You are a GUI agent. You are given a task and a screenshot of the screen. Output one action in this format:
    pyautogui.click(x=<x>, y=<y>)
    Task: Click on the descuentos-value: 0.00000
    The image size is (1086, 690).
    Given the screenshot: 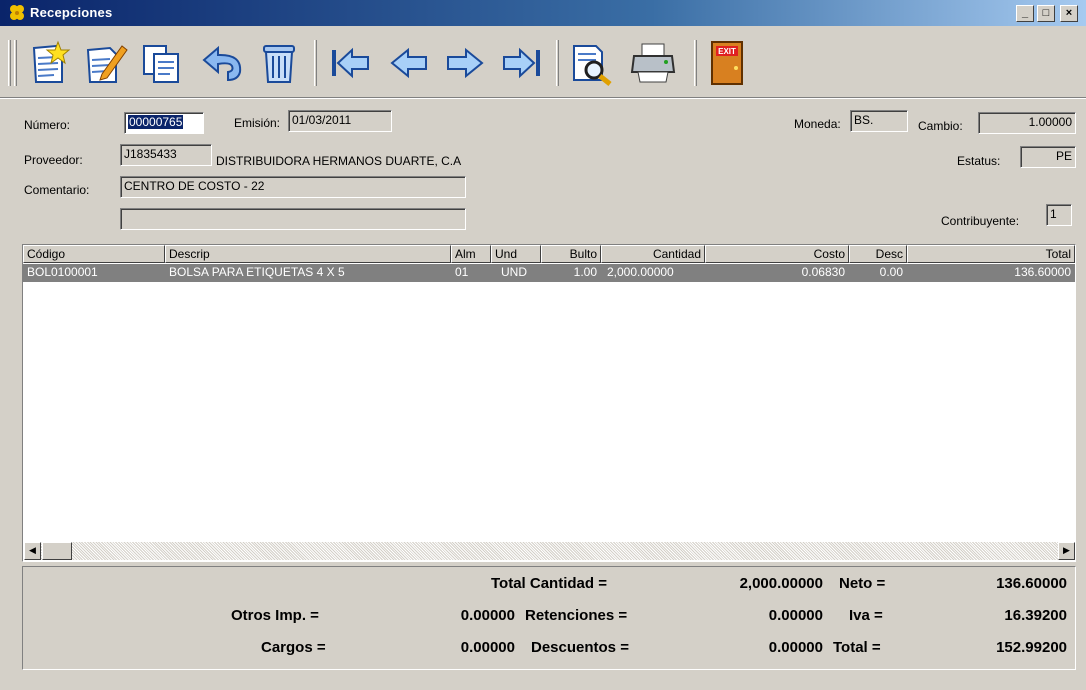 What is the action you would take?
    pyautogui.click(x=795, y=647)
    